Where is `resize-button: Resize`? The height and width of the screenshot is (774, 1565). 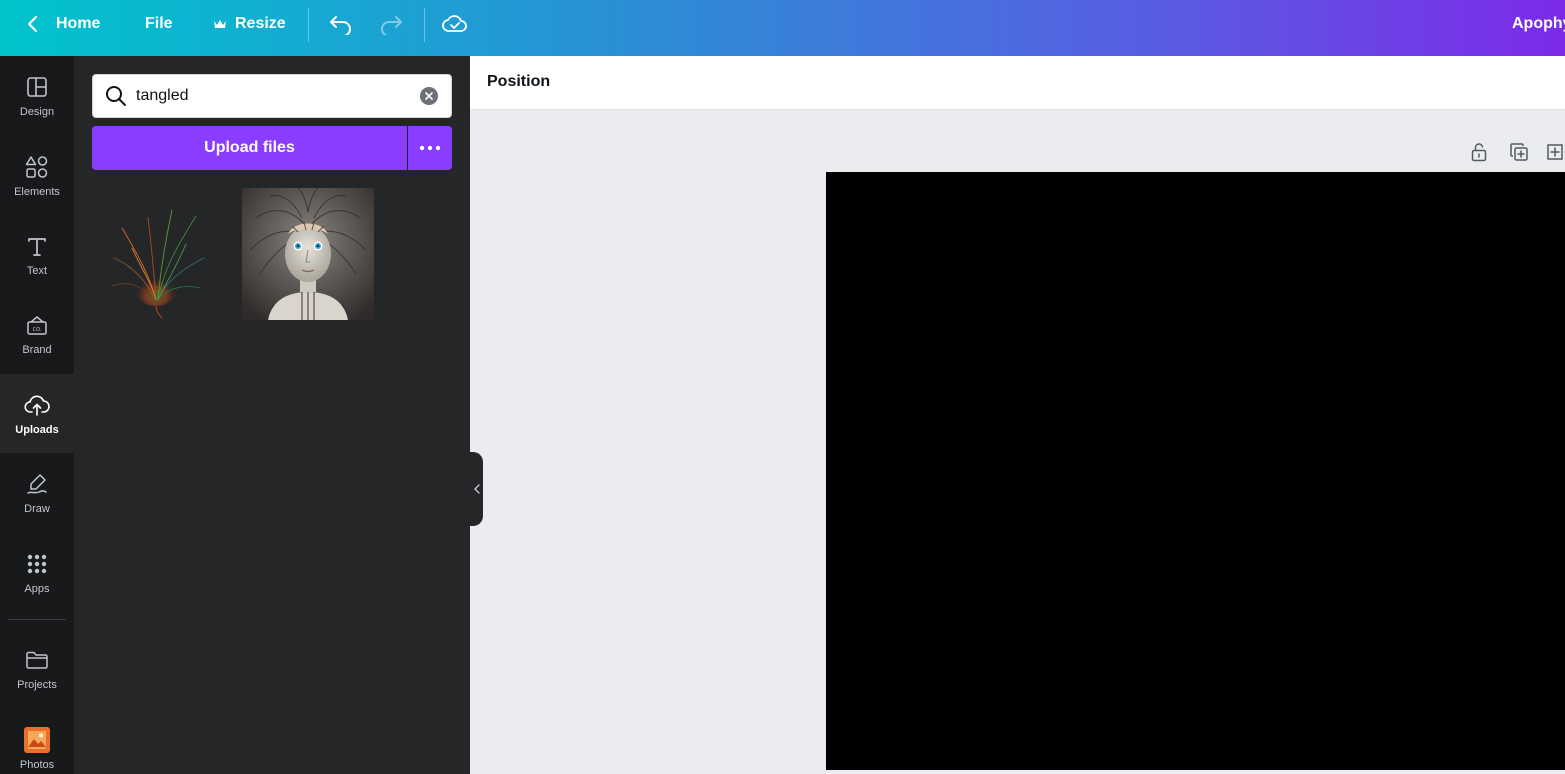
resize-button: Resize is located at coordinates (249, 24).